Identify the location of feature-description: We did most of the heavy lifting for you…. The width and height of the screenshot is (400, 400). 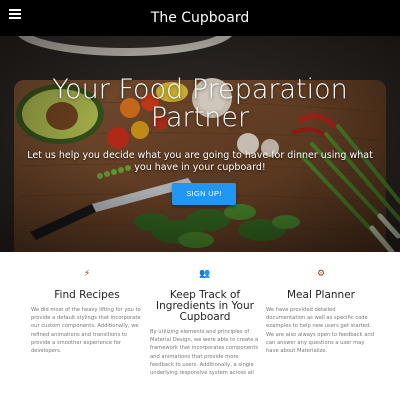
(86, 331).